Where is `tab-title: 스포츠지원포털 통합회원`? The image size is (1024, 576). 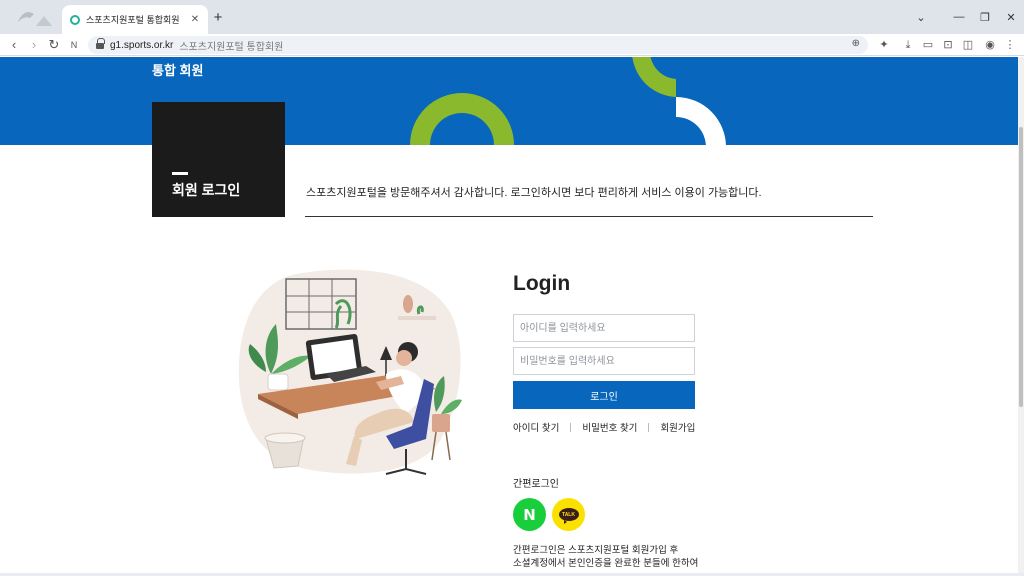 tab-title: 스포츠지원포털 통합회원 is located at coordinates (133, 20).